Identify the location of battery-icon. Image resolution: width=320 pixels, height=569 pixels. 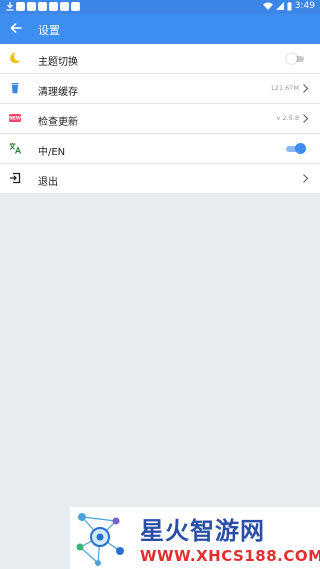
(289, 5).